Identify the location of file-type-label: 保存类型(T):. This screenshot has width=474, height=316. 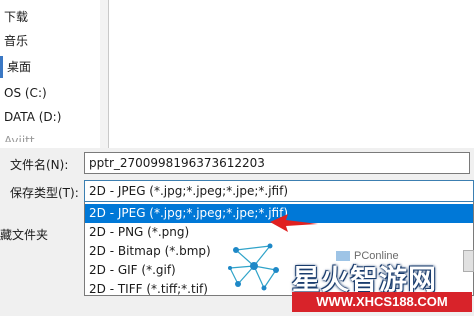
(44, 193).